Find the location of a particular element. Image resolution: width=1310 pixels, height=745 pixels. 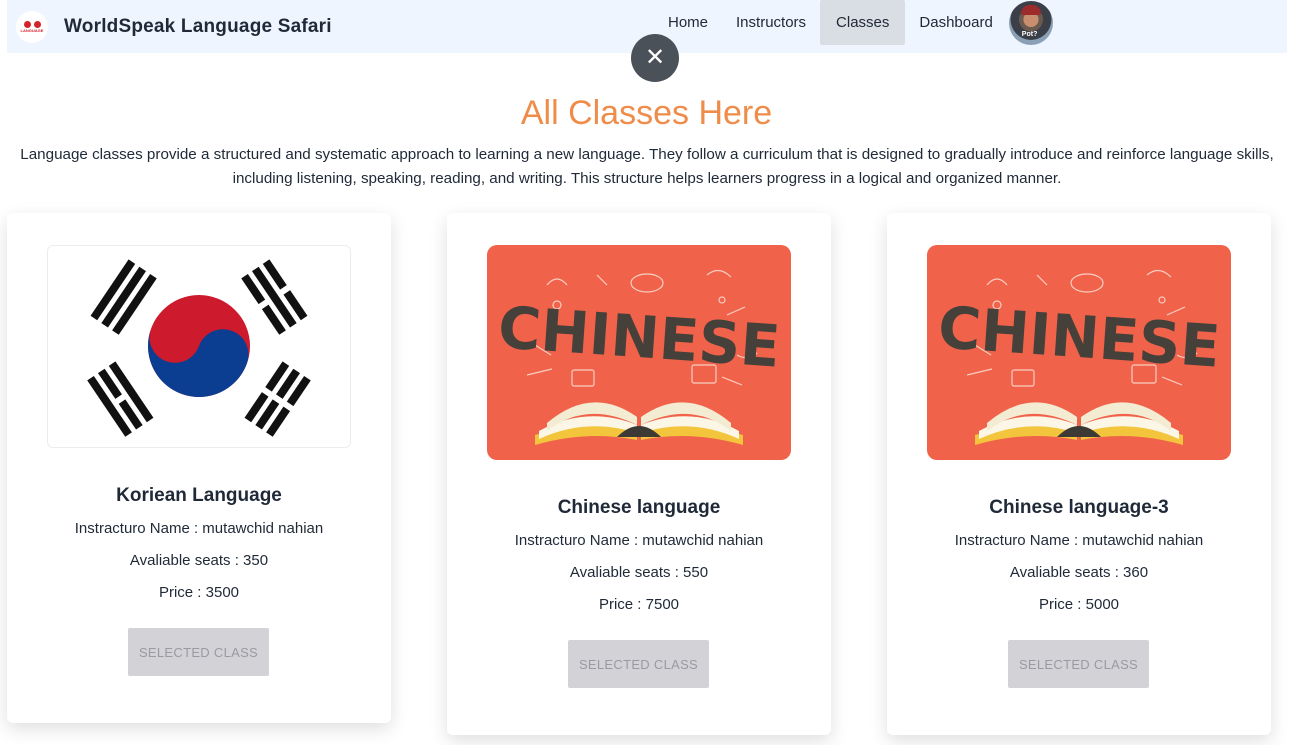

class-title: Chinese language-3 is located at coordinates (1079, 507).